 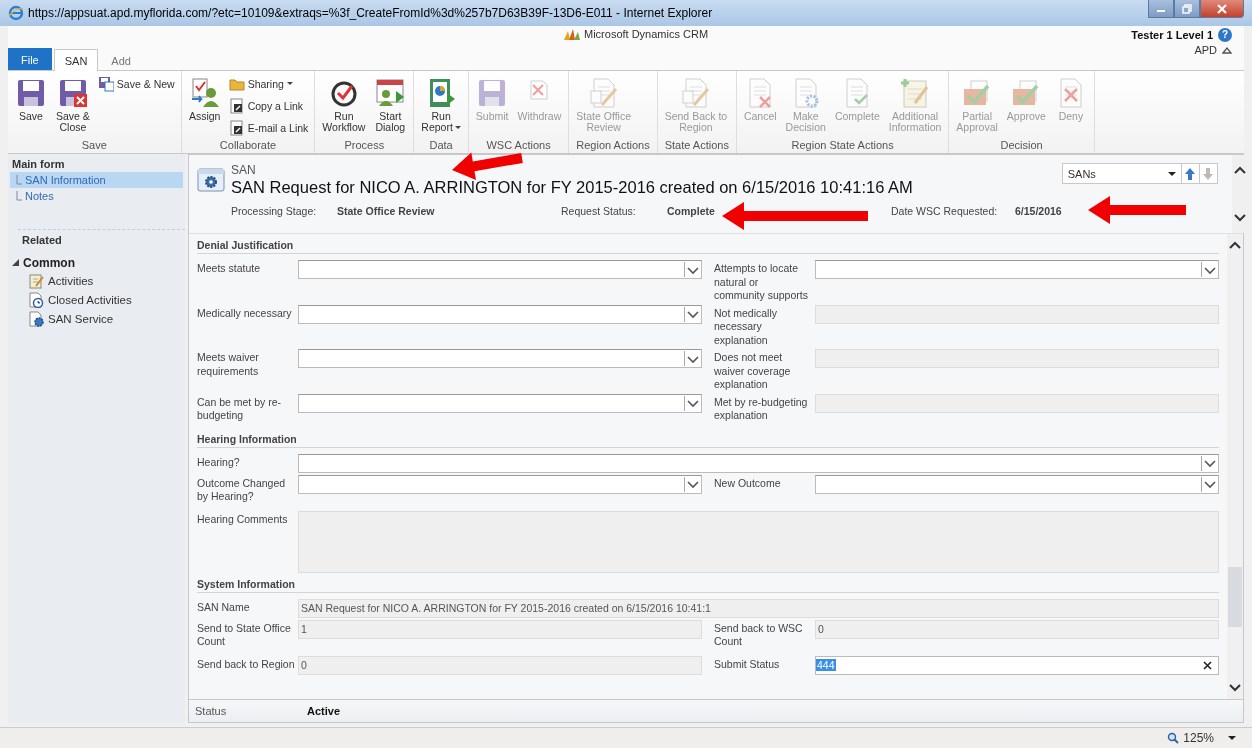 I want to click on browser-icon, so click(x=16, y=13).